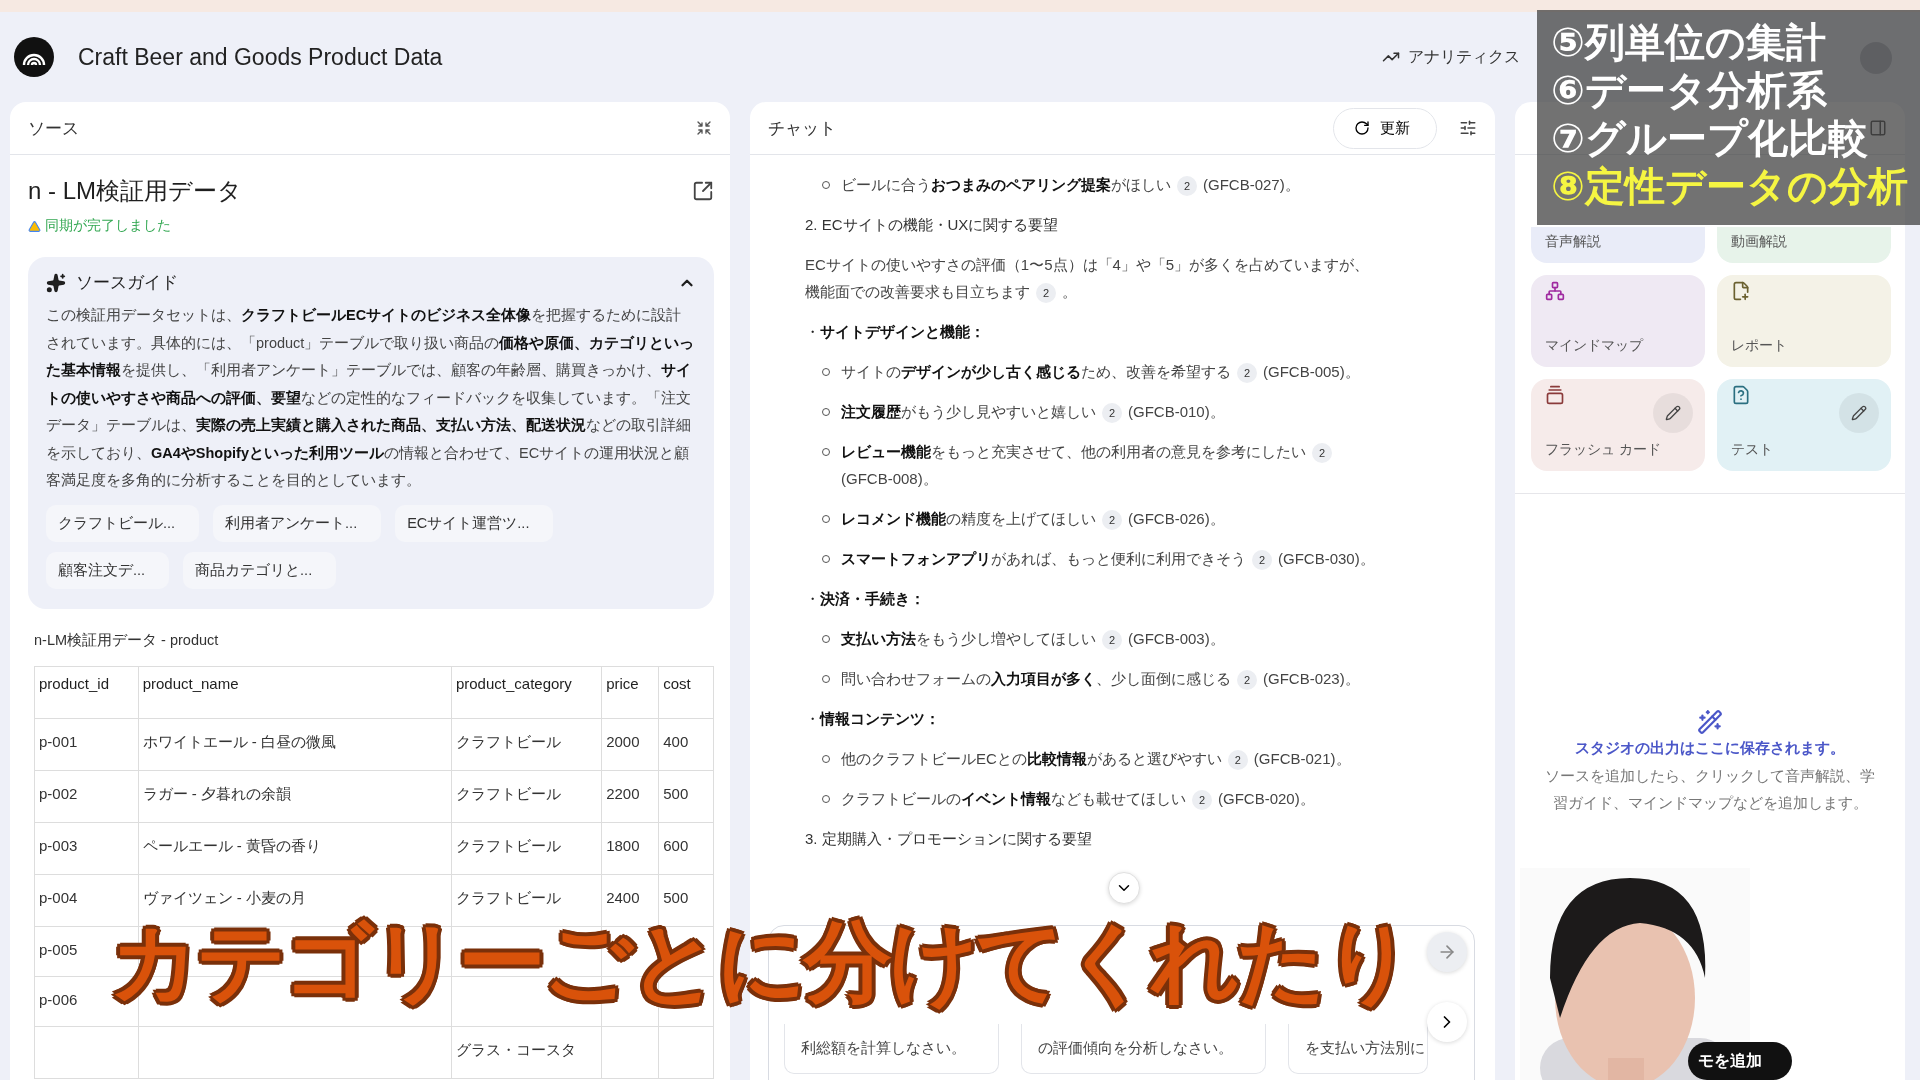 Image resolution: width=1920 pixels, height=1080 pixels. What do you see at coordinates (630, 848) in the screenshot?
I see `table-cell: 1800` at bounding box center [630, 848].